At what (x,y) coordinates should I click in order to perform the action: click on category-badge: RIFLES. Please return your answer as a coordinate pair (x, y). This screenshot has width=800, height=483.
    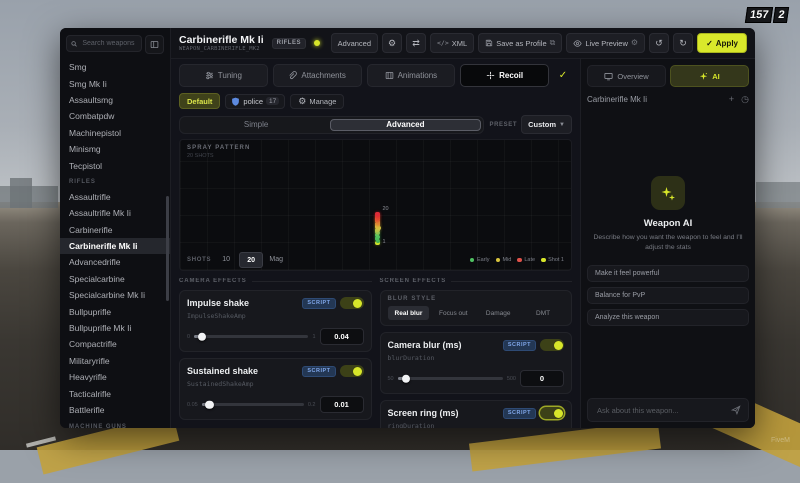
    Looking at the image, I should click on (288, 43).